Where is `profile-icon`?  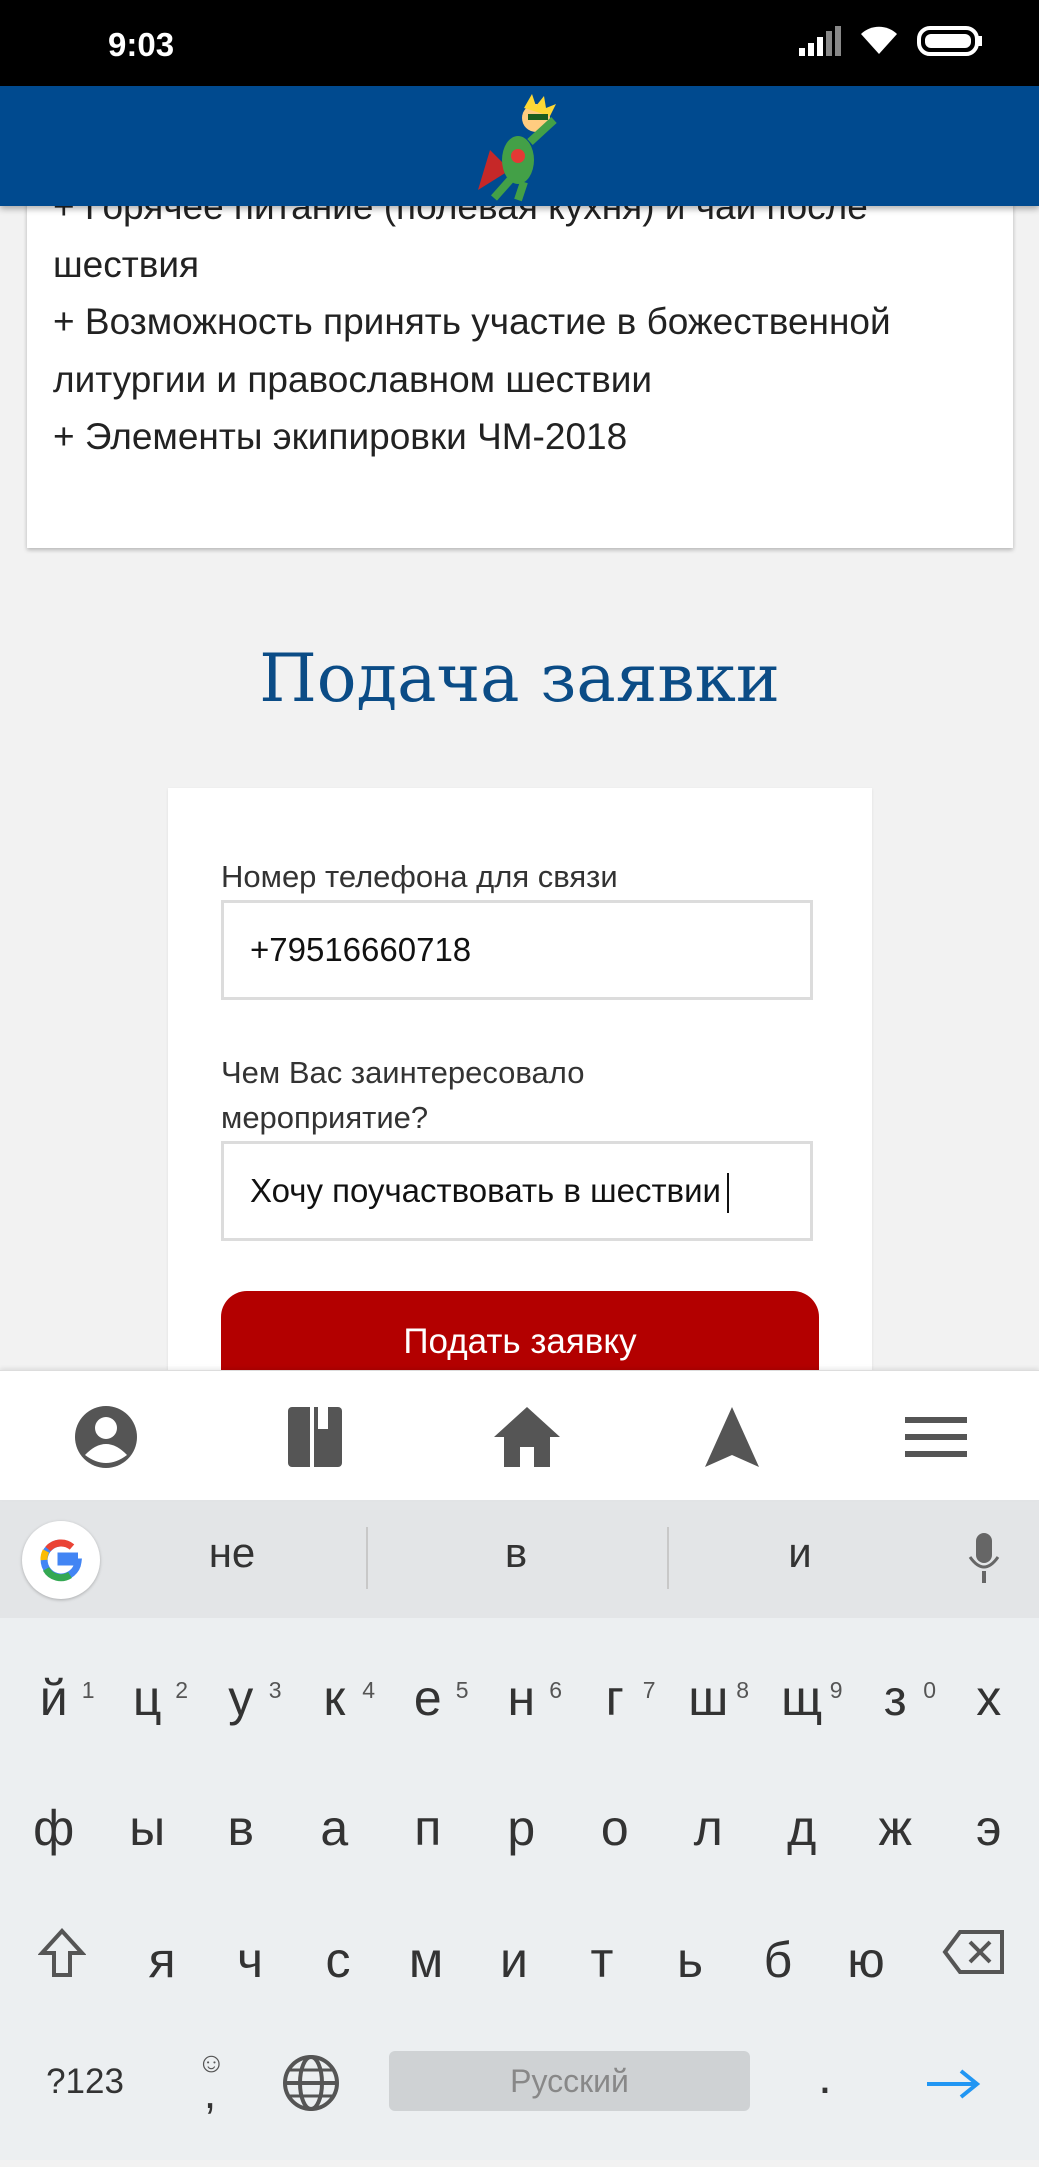
profile-icon is located at coordinates (106, 1437).